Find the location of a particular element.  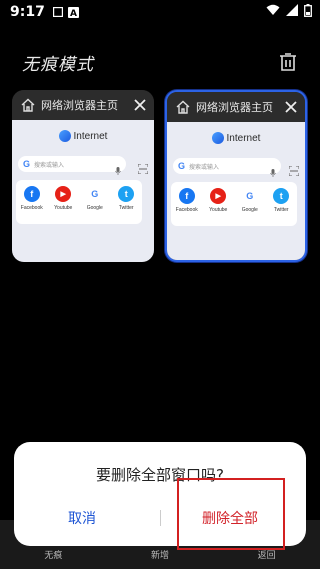

status-bar: 9:17 A is located at coordinates (160, 12).